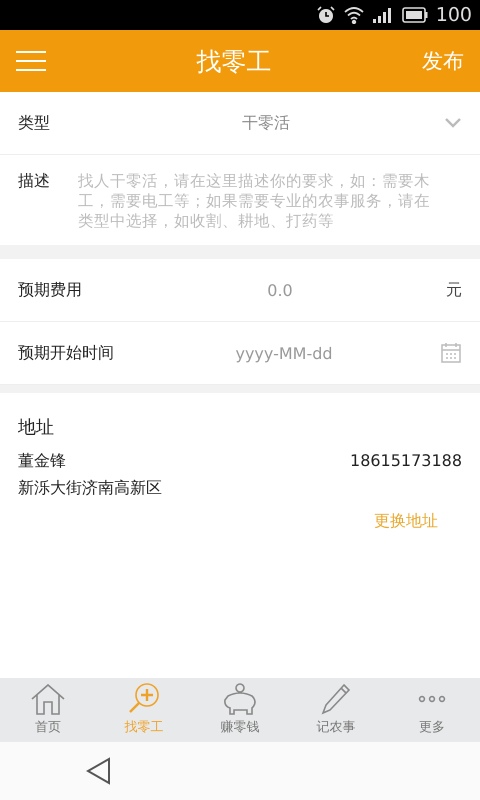 This screenshot has height=800, width=480. What do you see at coordinates (326, 15) in the screenshot?
I see `alarm-icon` at bounding box center [326, 15].